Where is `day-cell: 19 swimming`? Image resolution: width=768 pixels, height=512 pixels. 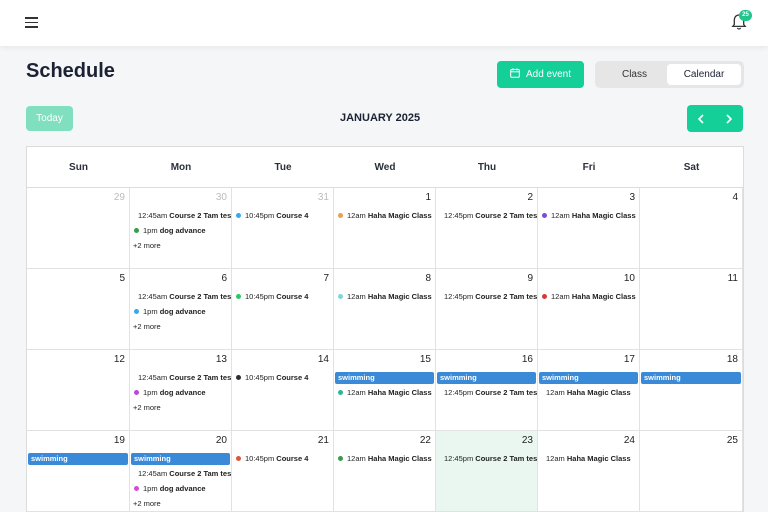 day-cell: 19 swimming is located at coordinates (78, 471).